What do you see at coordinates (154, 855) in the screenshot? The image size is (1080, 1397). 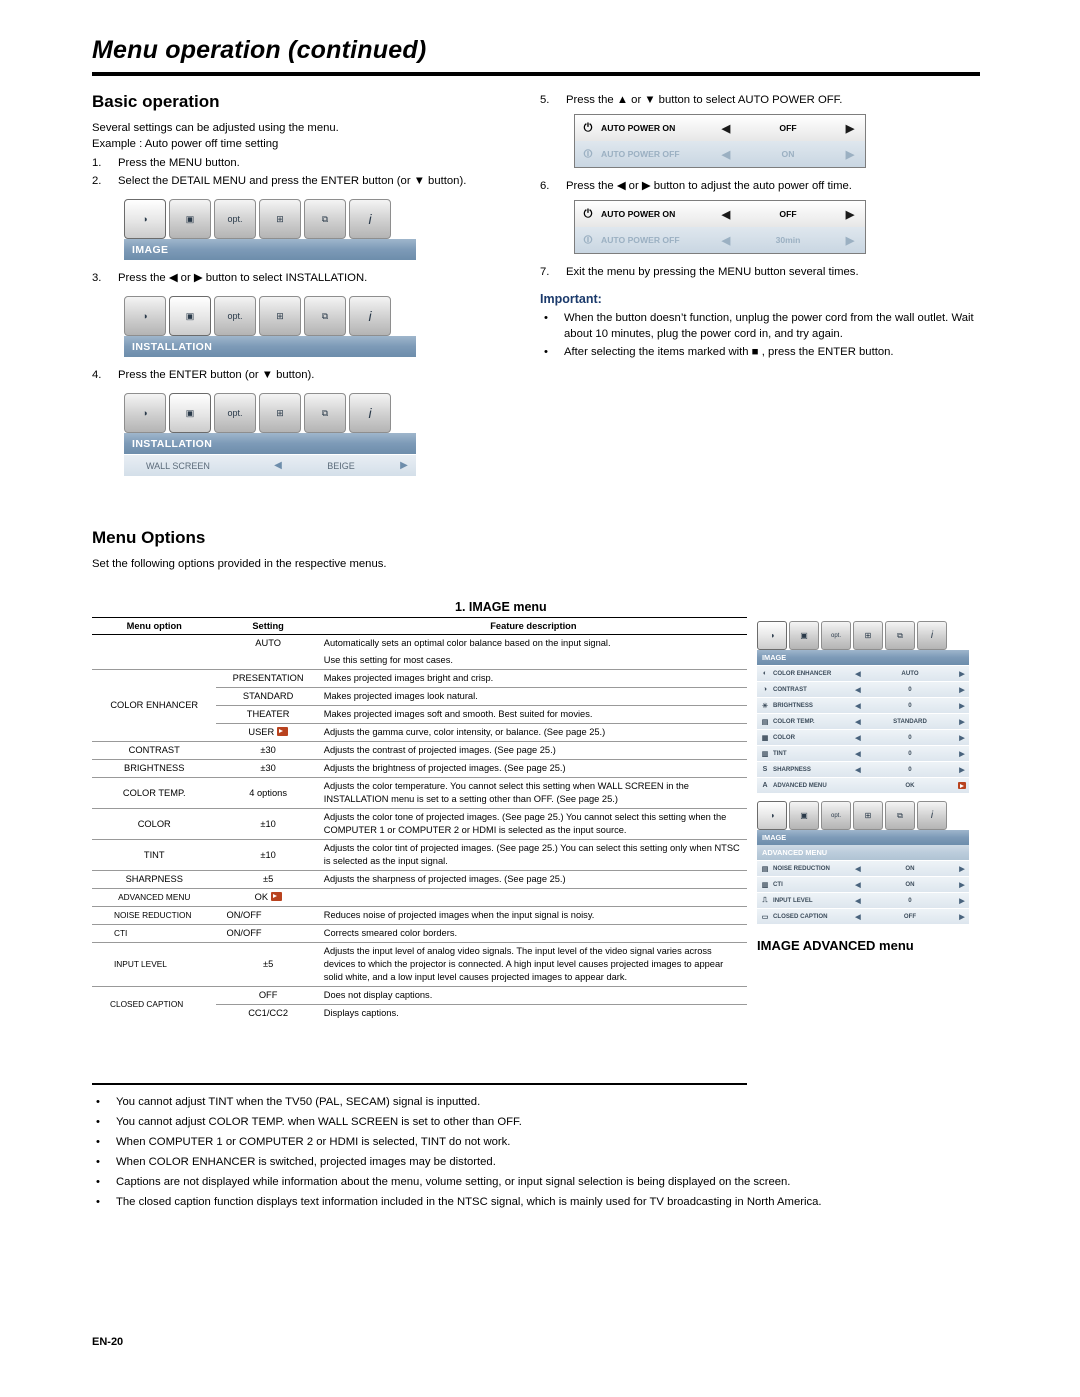 I see `cell-option: TINT` at bounding box center [154, 855].